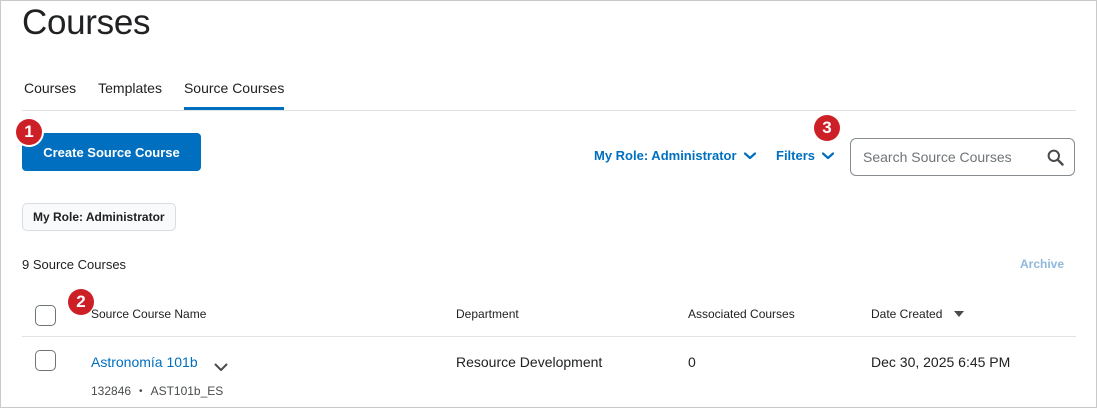 The height and width of the screenshot is (408, 1097). I want to click on filters-dropdown: Filters, so click(805, 155).